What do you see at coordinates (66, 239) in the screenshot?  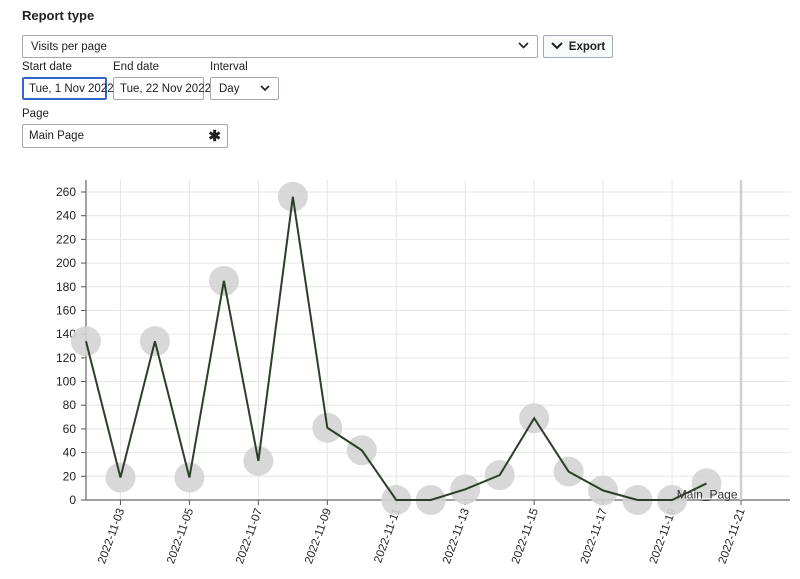 I see `y-tick-label: 220` at bounding box center [66, 239].